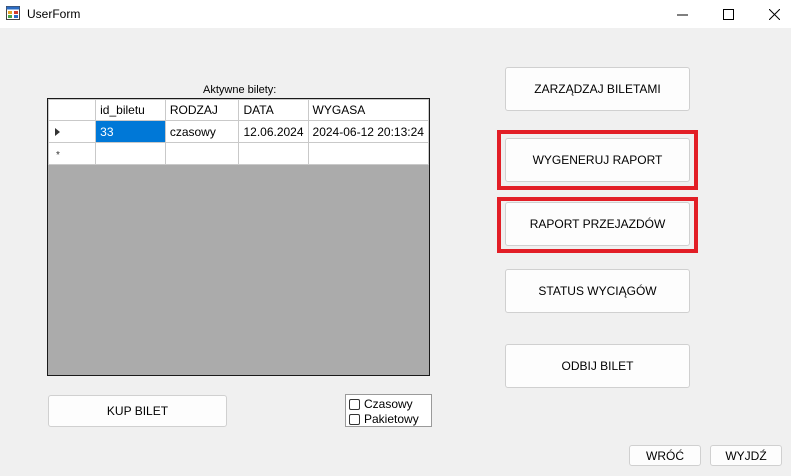  I want to click on minimize-icon, so click(682, 14).